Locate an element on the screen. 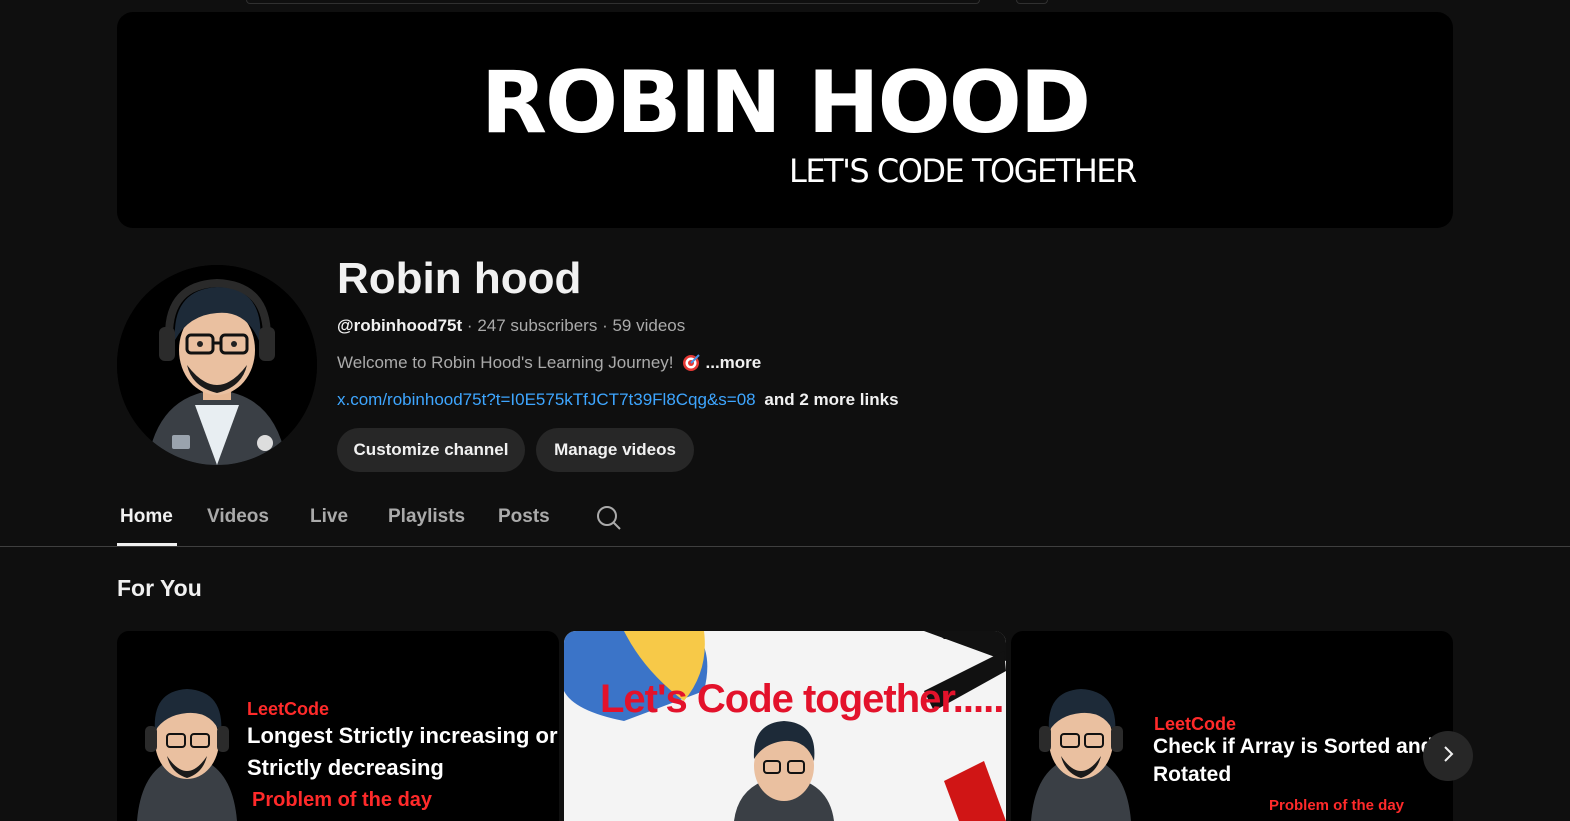 This screenshot has width=1570, height=821. section-title: For You is located at coordinates (159, 588).